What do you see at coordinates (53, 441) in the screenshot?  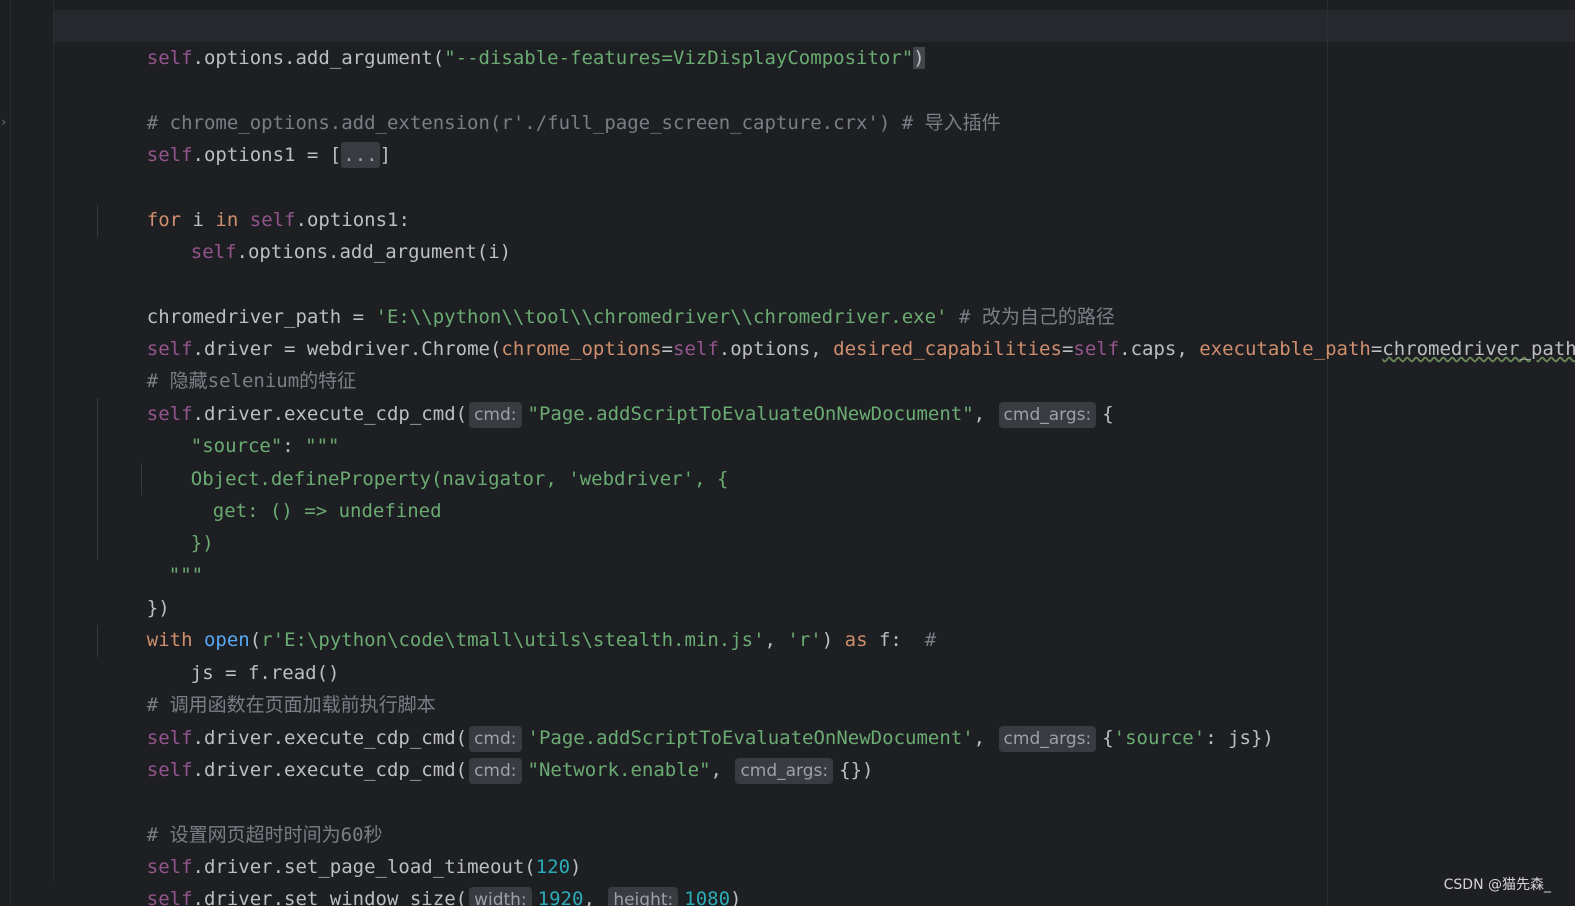 I see `gutter-separator` at bounding box center [53, 441].